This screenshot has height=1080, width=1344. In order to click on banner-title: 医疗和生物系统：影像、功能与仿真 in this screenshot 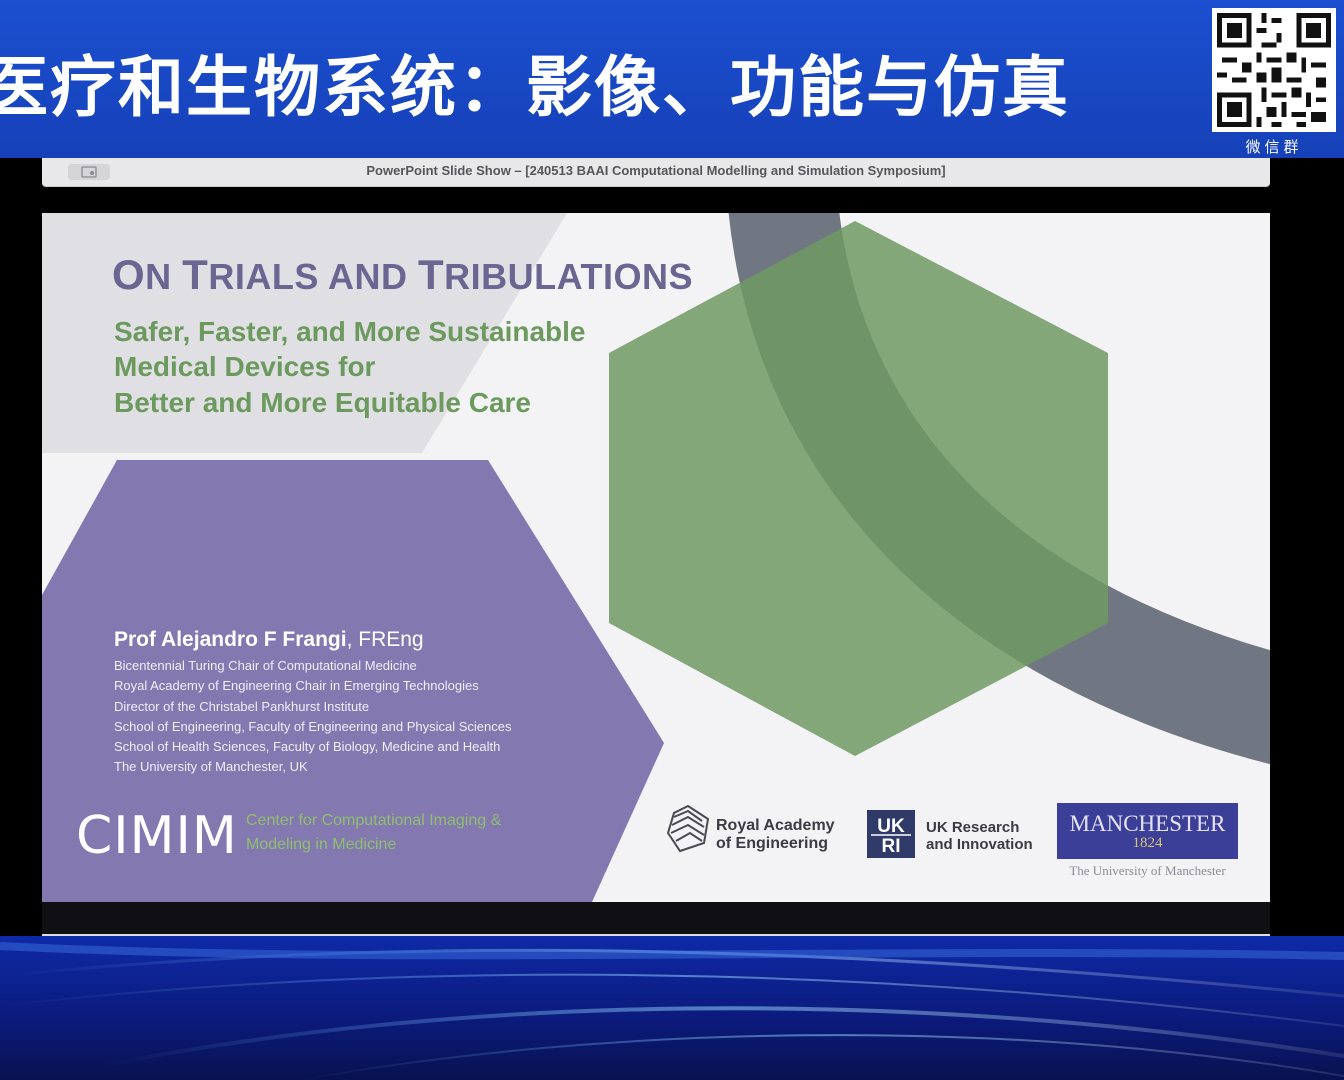, I will do `click(535, 87)`.